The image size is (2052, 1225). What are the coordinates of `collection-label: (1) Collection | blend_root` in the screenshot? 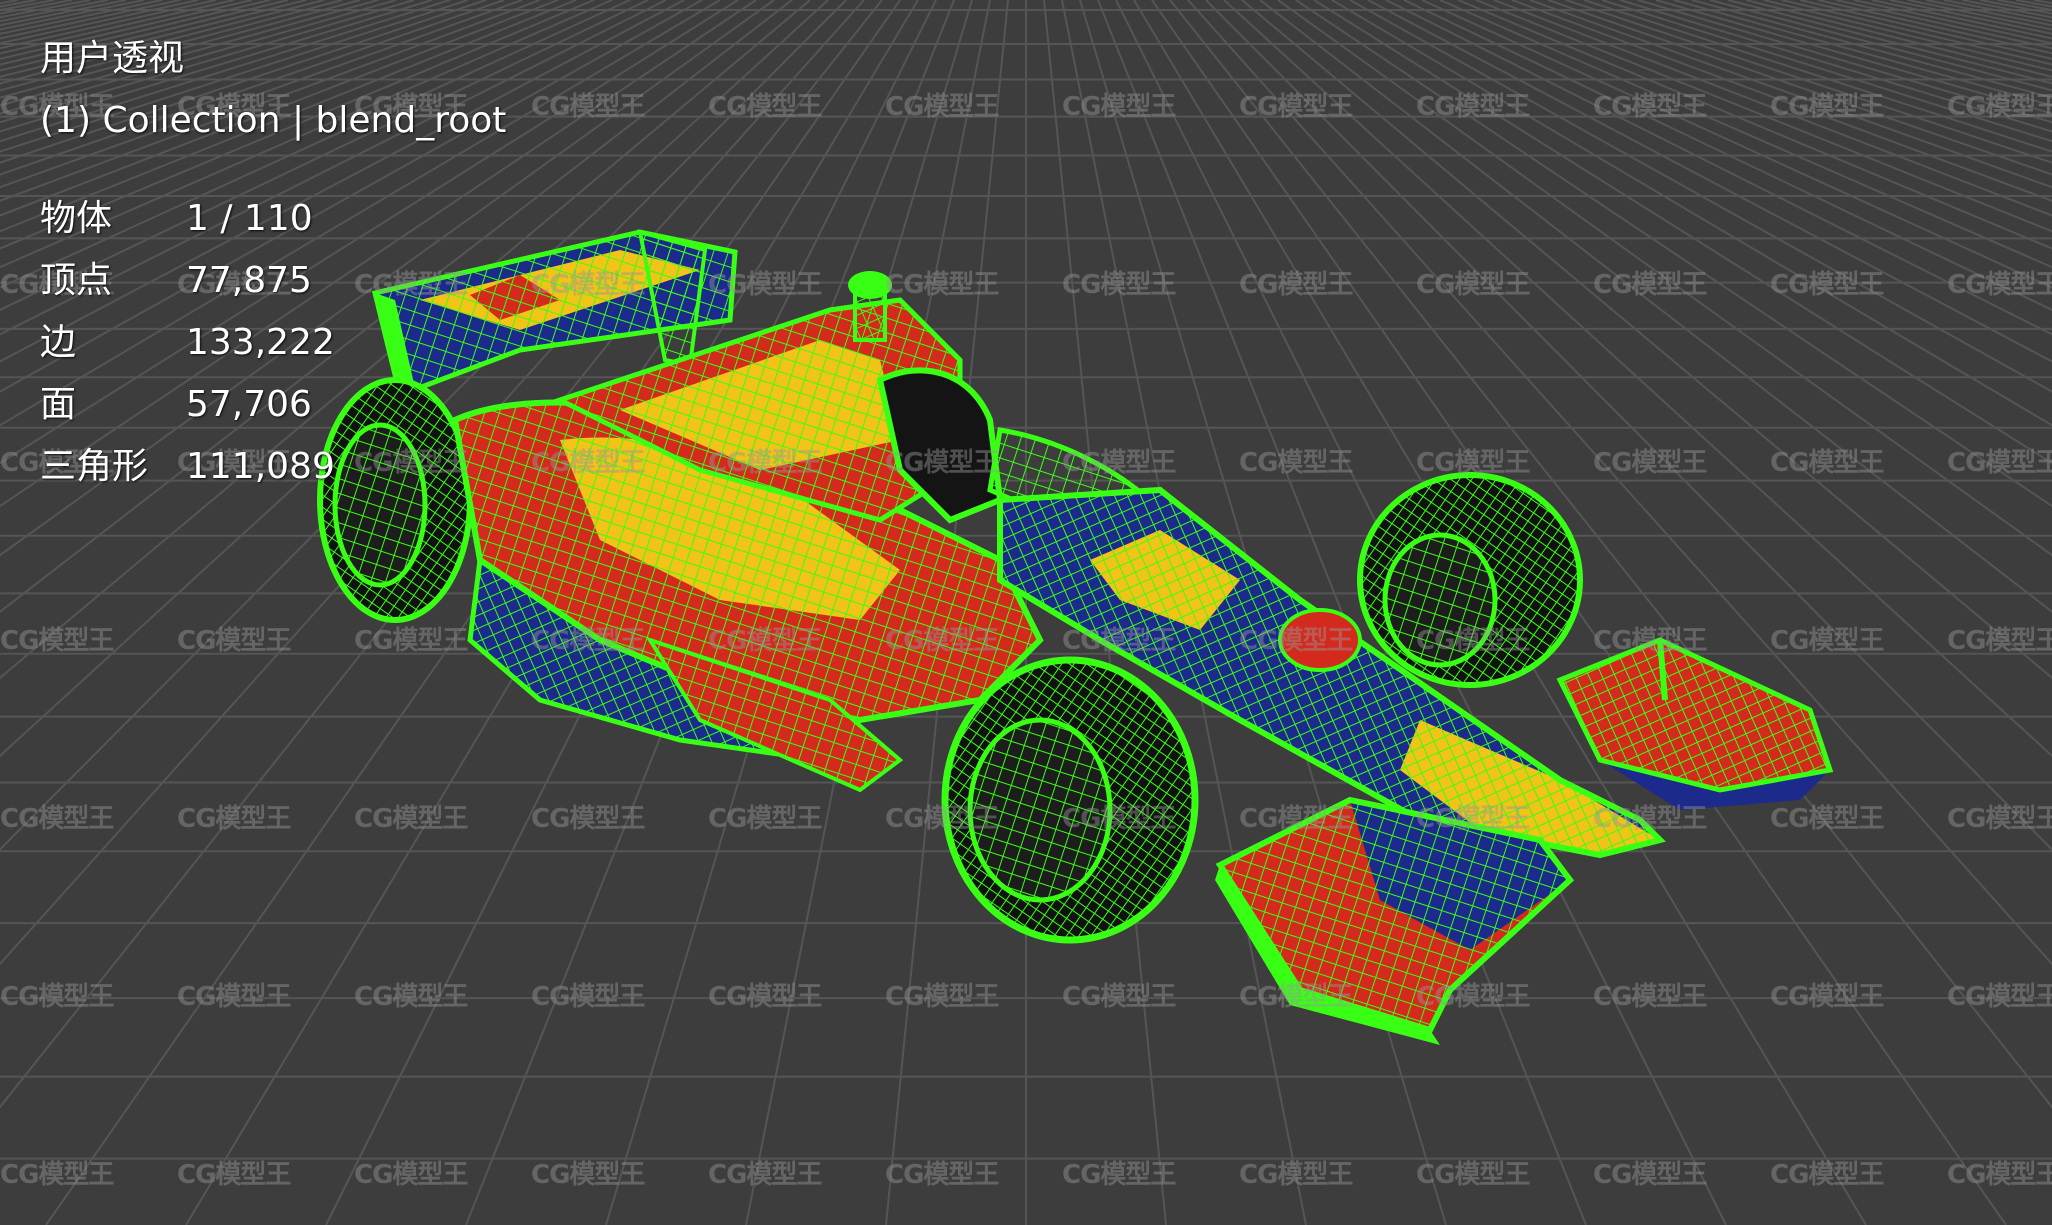 It's located at (273, 120).